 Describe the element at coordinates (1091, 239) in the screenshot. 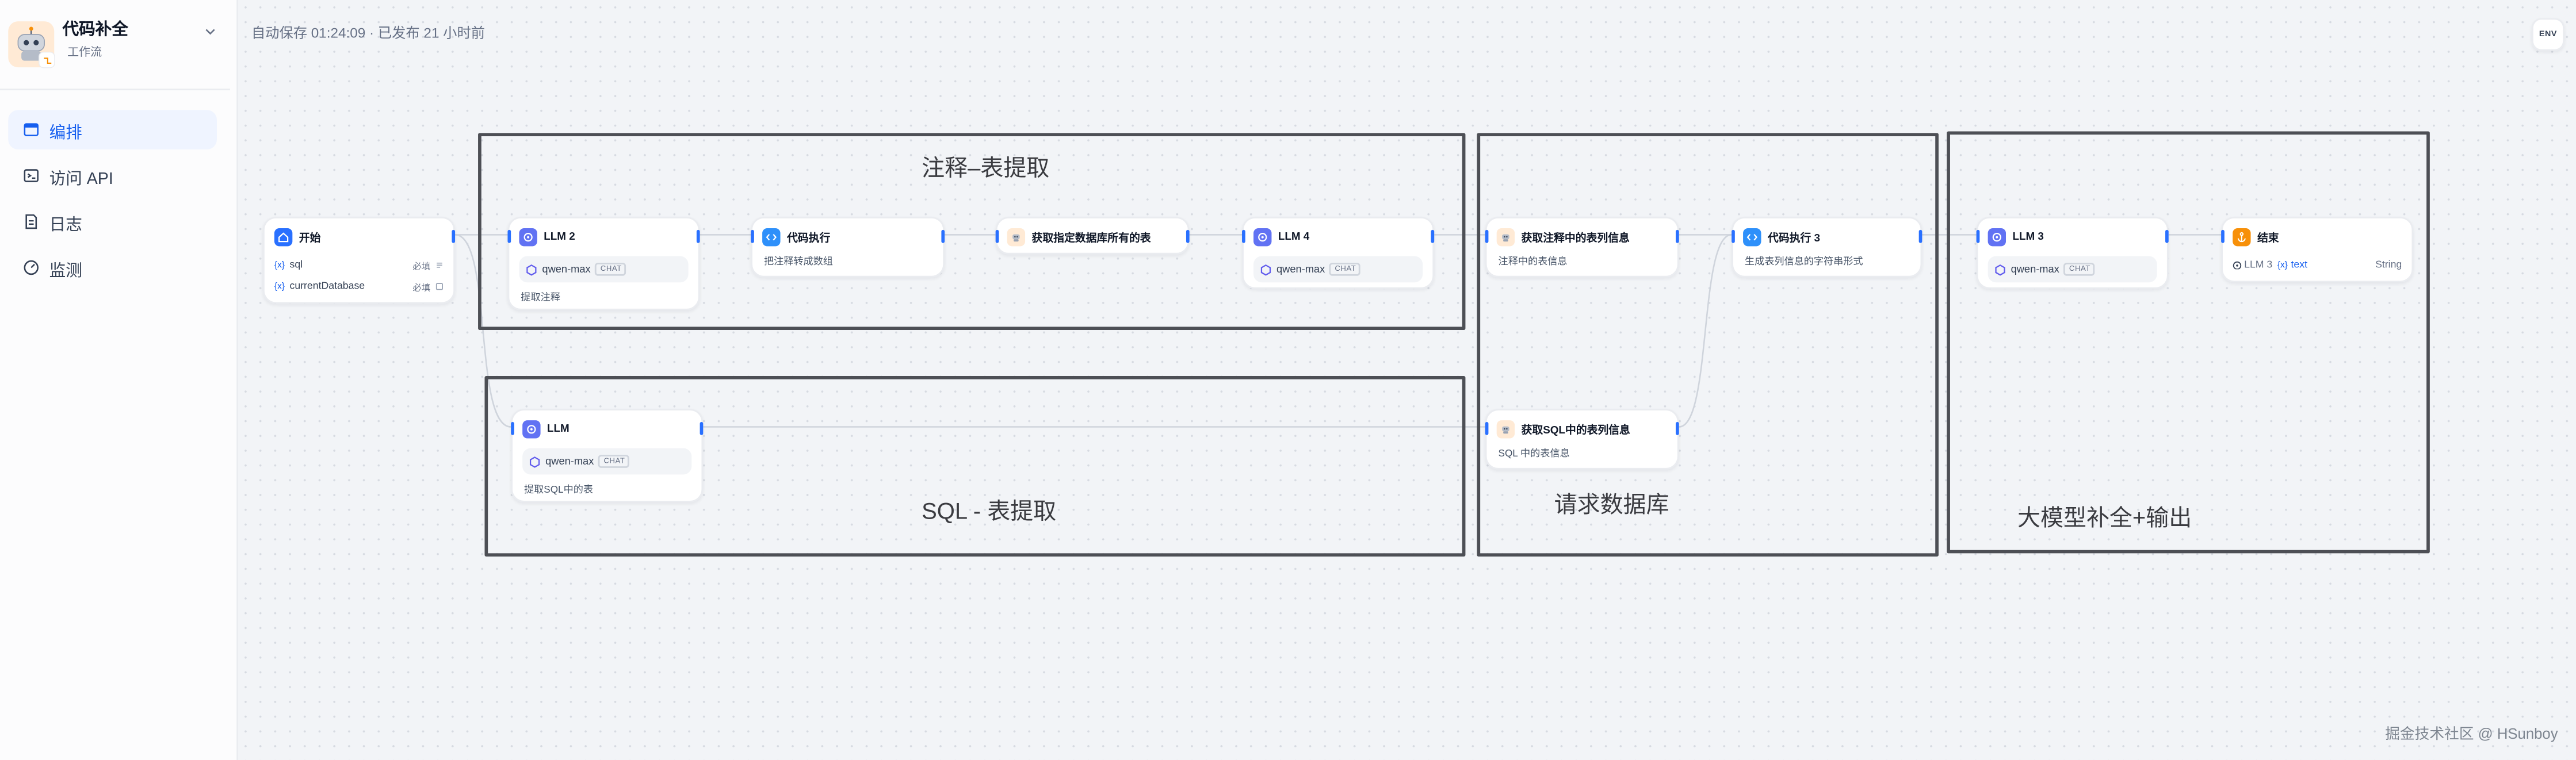

I see `node-title: 获取指定数据库所有的表` at that location.